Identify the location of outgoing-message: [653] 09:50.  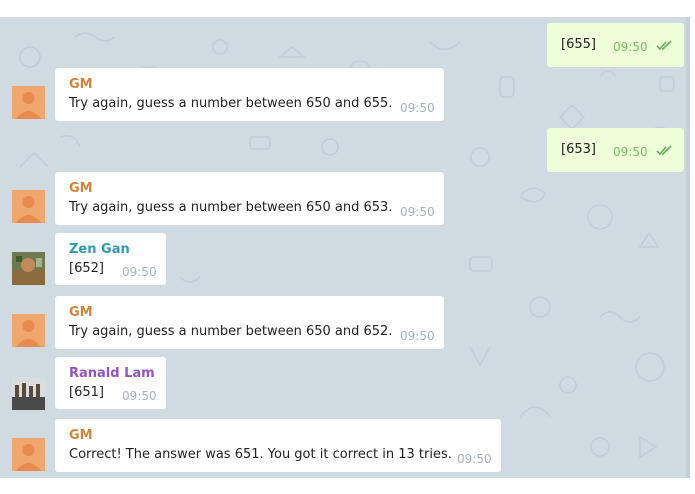
(615, 150).